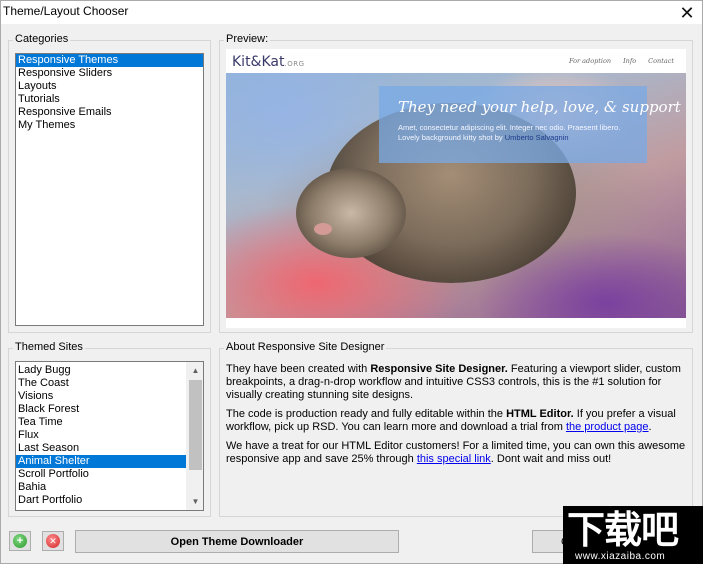 This screenshot has width=703, height=564. What do you see at coordinates (630, 61) in the screenshot?
I see `preview-nav-item: Info` at bounding box center [630, 61].